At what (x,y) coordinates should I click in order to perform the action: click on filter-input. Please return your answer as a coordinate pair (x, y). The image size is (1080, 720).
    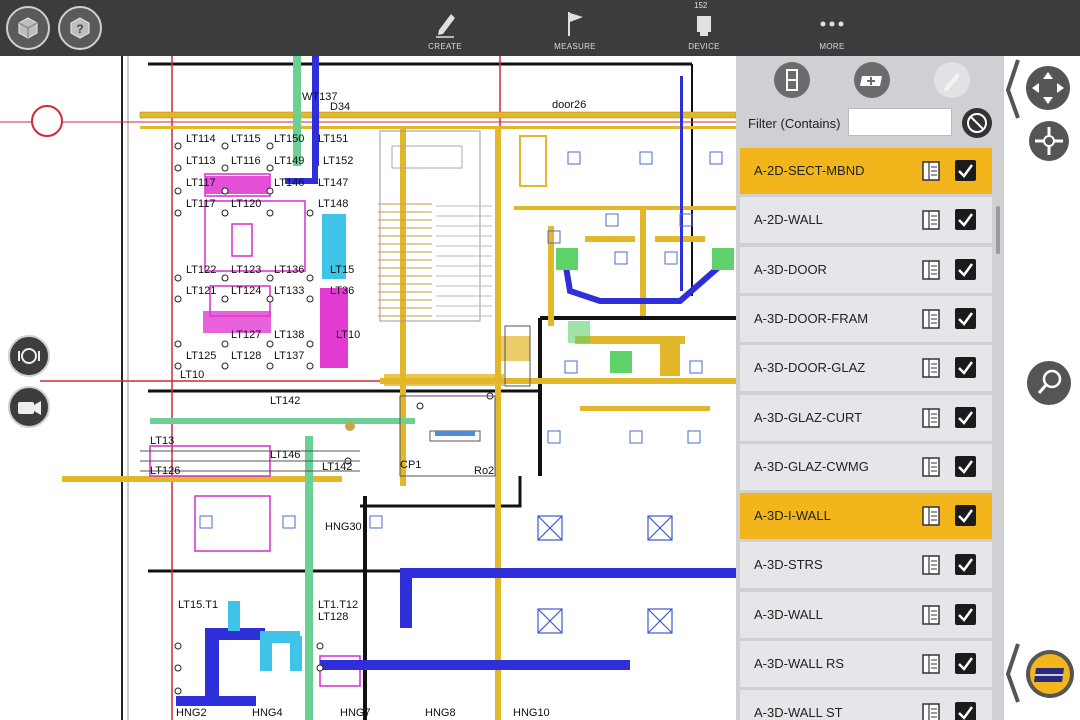
    Looking at the image, I should click on (900, 122).